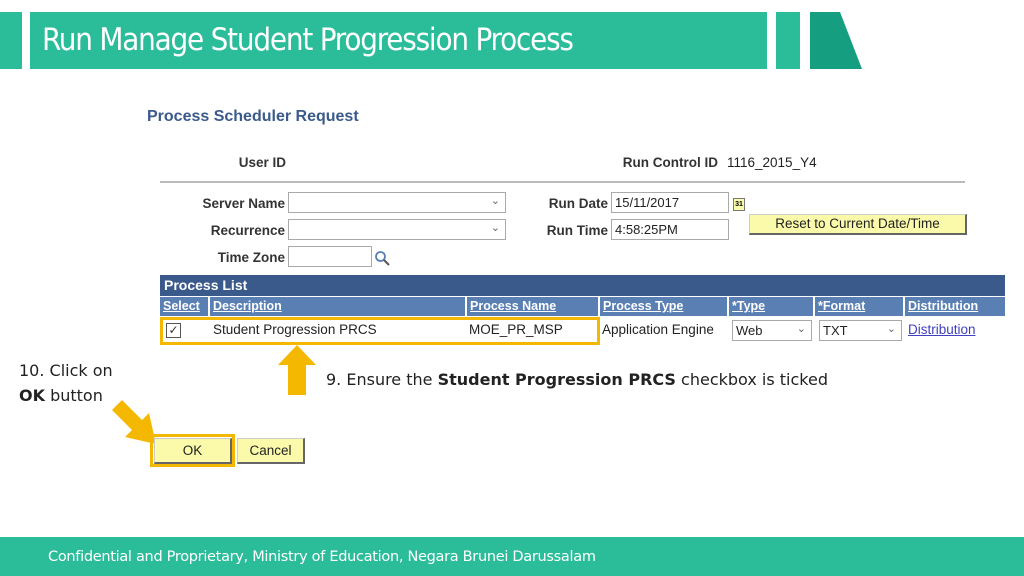  What do you see at coordinates (658, 329) in the screenshot?
I see `row-process-type: Application Engine` at bounding box center [658, 329].